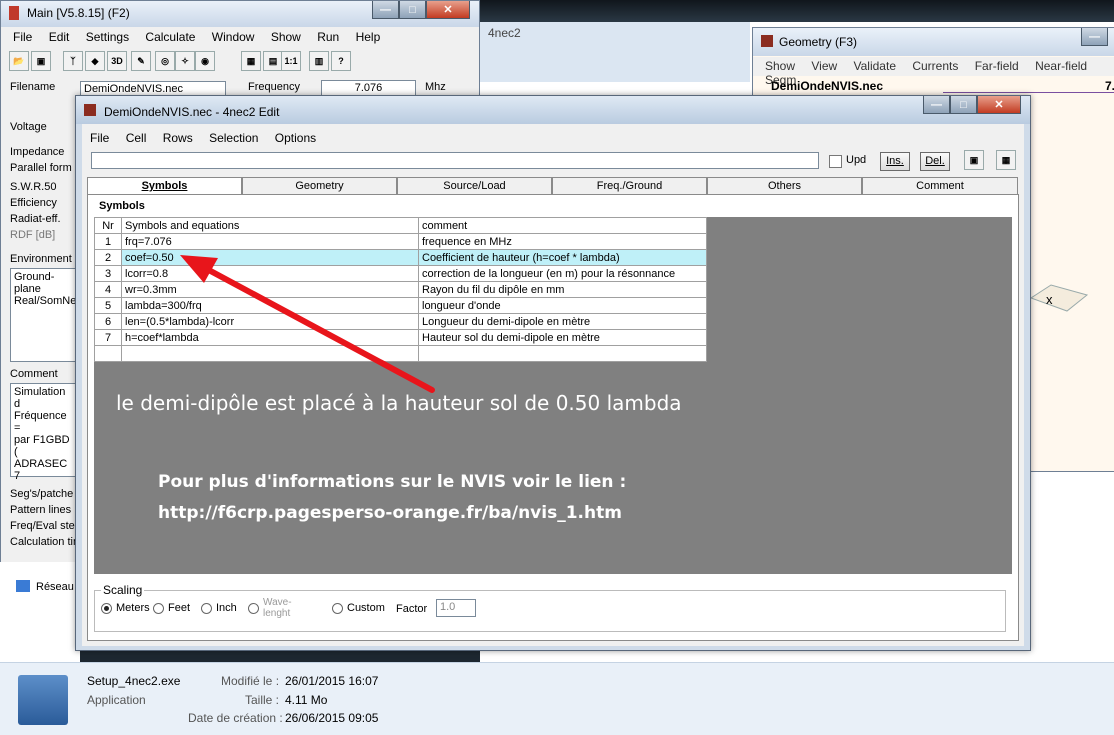 This screenshot has height=735, width=1114. What do you see at coordinates (562, 289) in the screenshot?
I see `row-comment: Rayon du fil du dipôle en mm` at bounding box center [562, 289].